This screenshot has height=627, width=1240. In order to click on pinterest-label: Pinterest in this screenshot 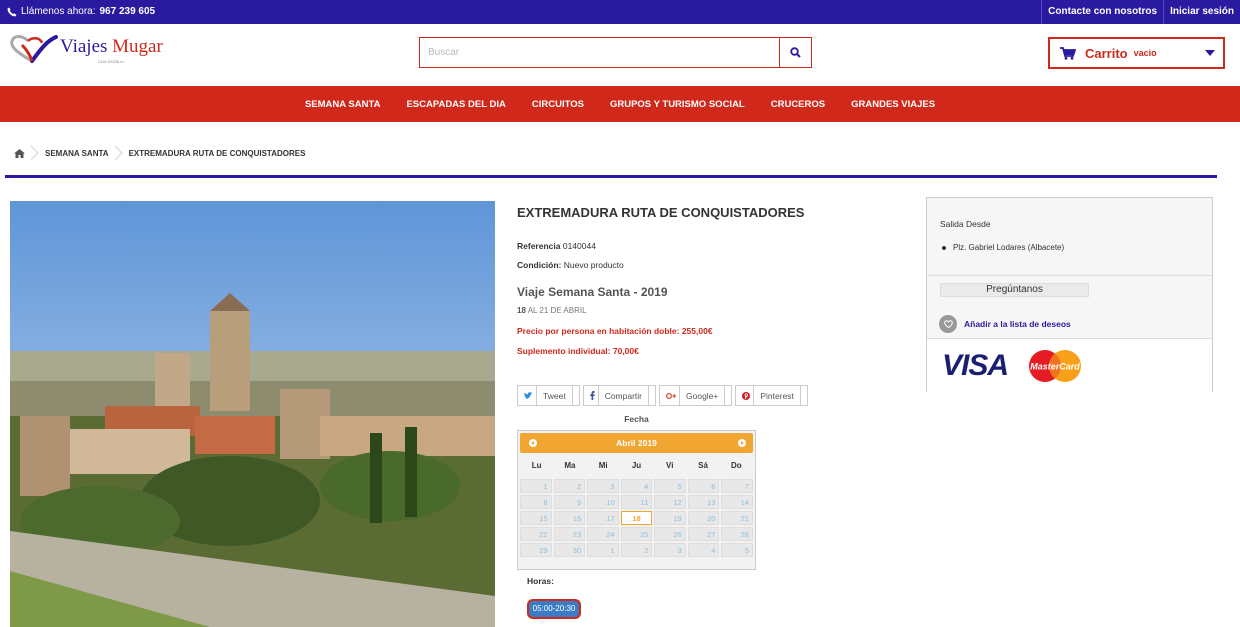, I will do `click(777, 395)`.